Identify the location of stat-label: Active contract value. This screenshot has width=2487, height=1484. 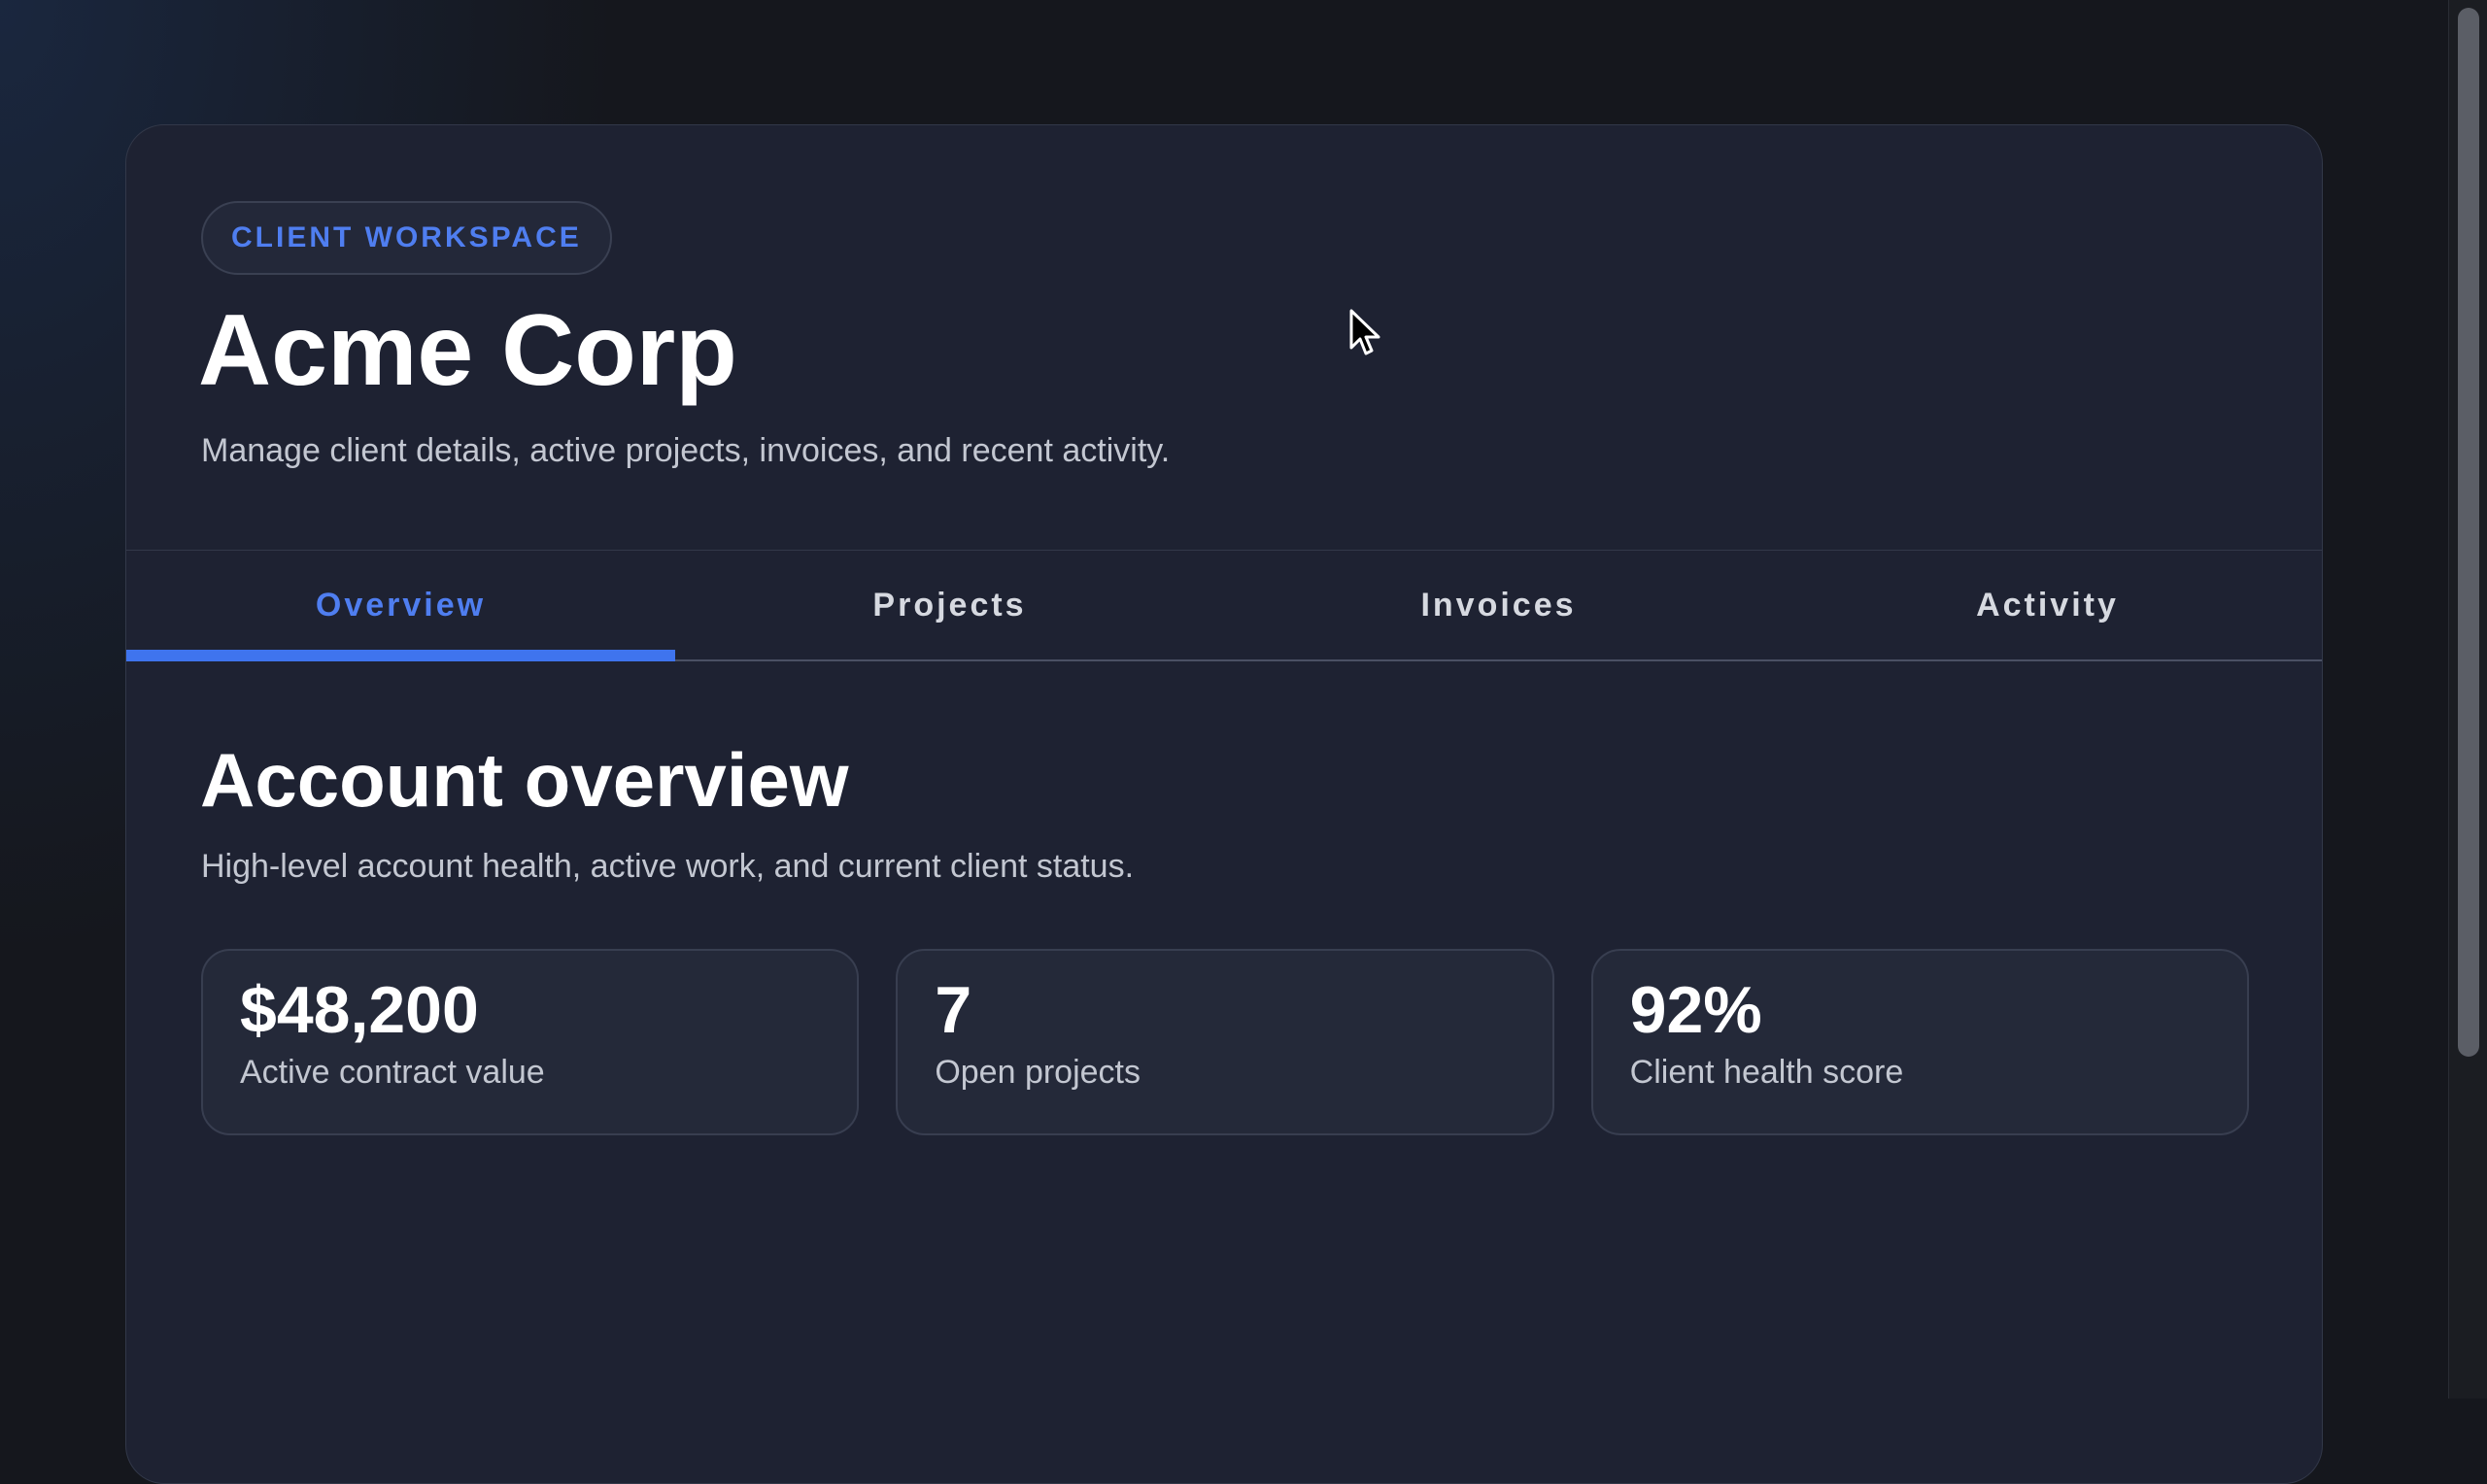
(392, 1072).